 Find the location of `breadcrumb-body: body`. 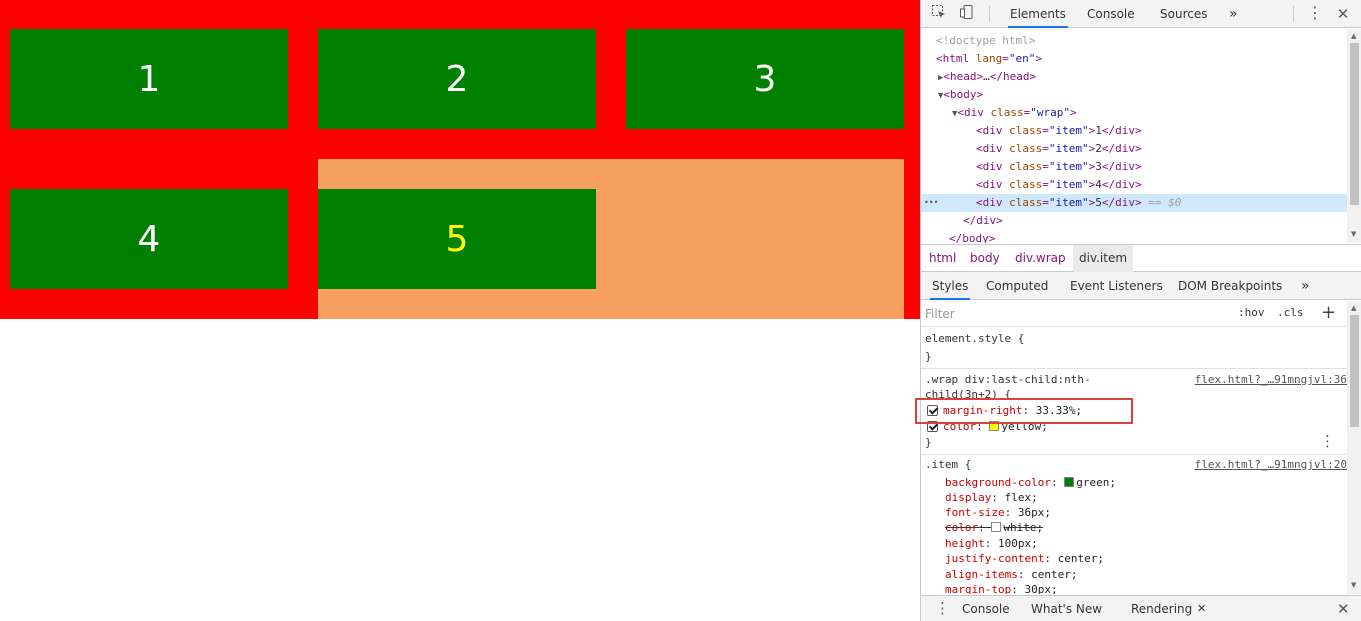

breadcrumb-body: body is located at coordinates (985, 258).